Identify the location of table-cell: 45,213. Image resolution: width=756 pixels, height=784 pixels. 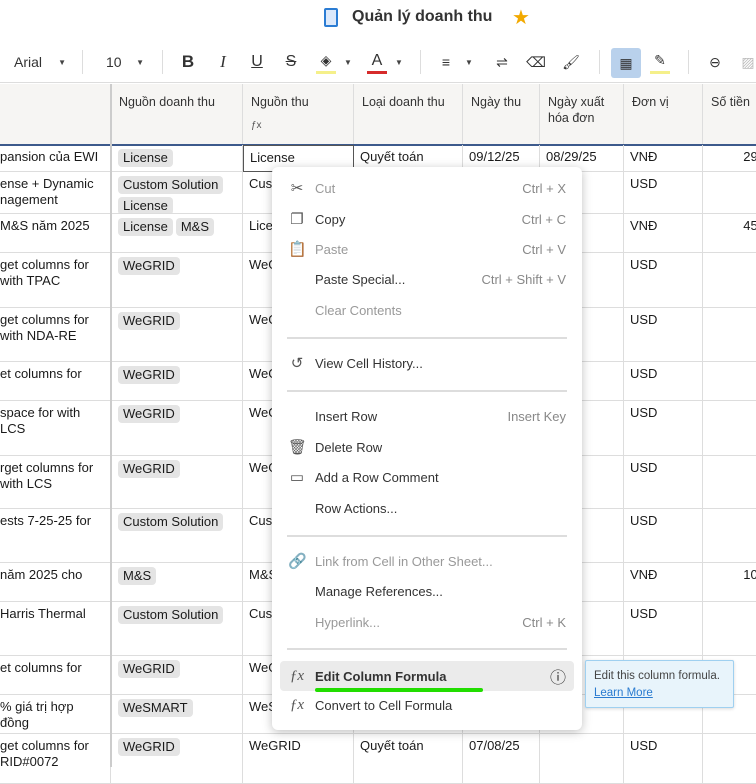
(729, 233).